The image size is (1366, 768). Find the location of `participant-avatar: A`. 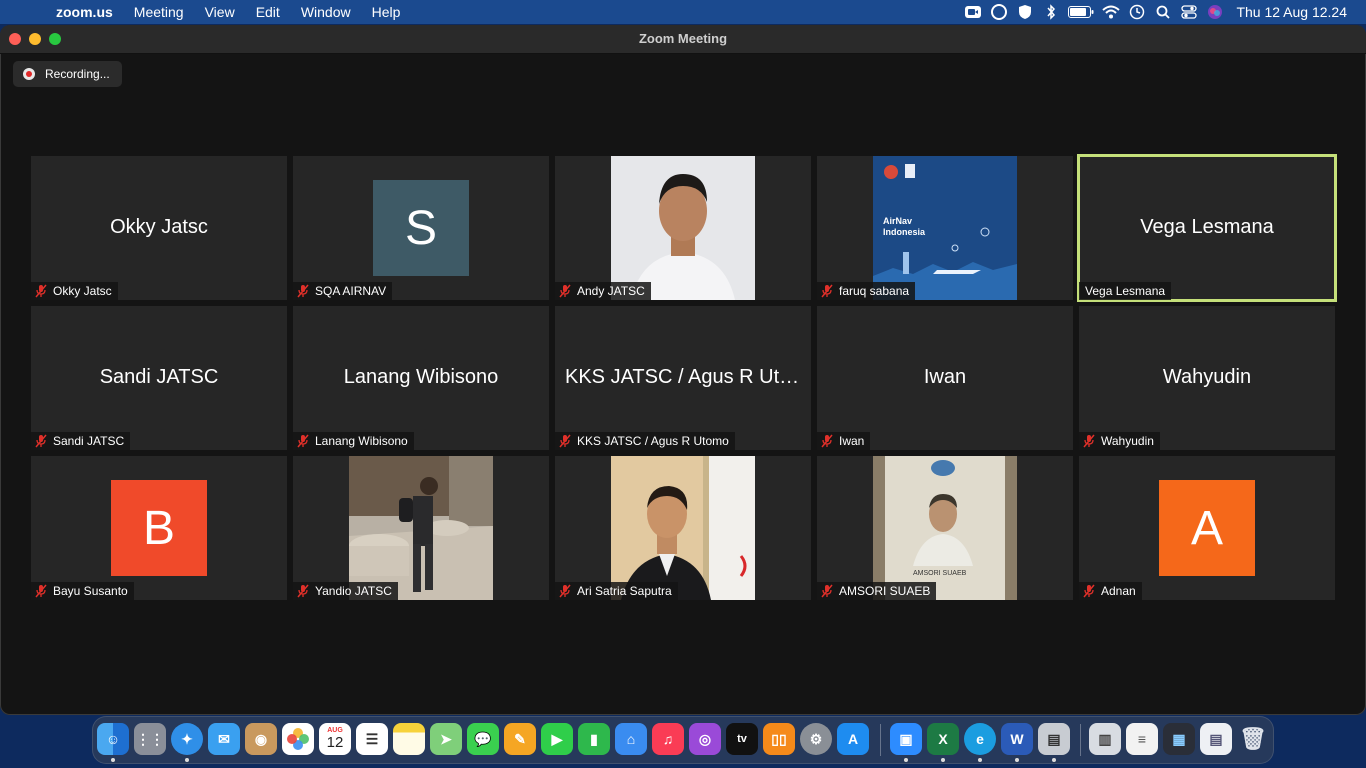

participant-avatar: A is located at coordinates (1207, 528).